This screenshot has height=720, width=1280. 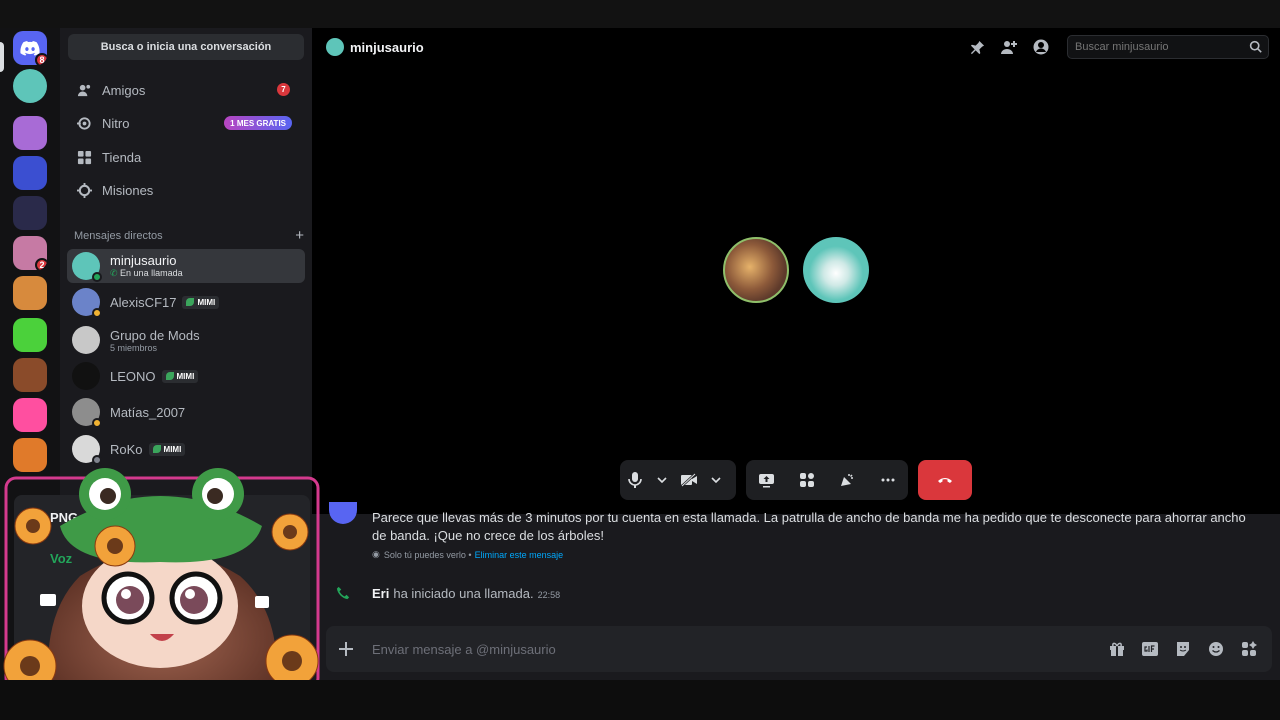 What do you see at coordinates (689, 480) in the screenshot?
I see `camera-off-icon` at bounding box center [689, 480].